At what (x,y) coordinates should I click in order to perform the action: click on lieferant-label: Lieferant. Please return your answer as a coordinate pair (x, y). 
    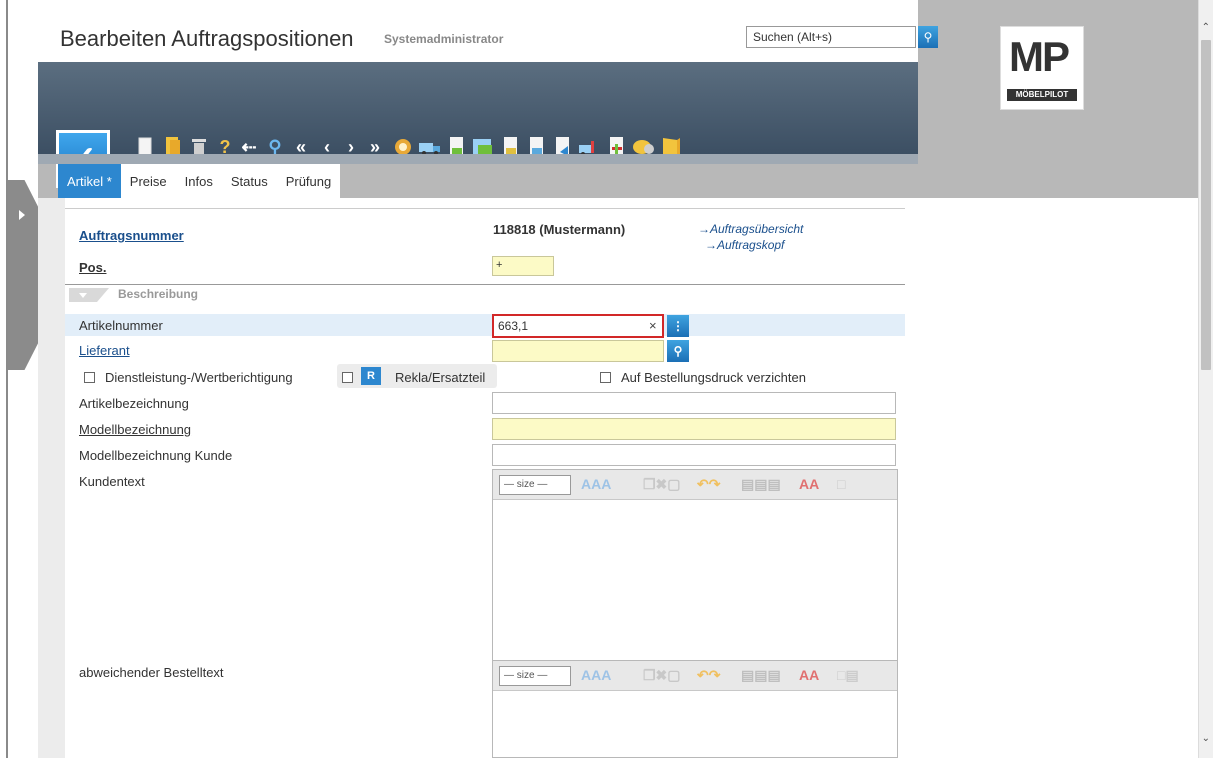
    Looking at the image, I should click on (104, 350).